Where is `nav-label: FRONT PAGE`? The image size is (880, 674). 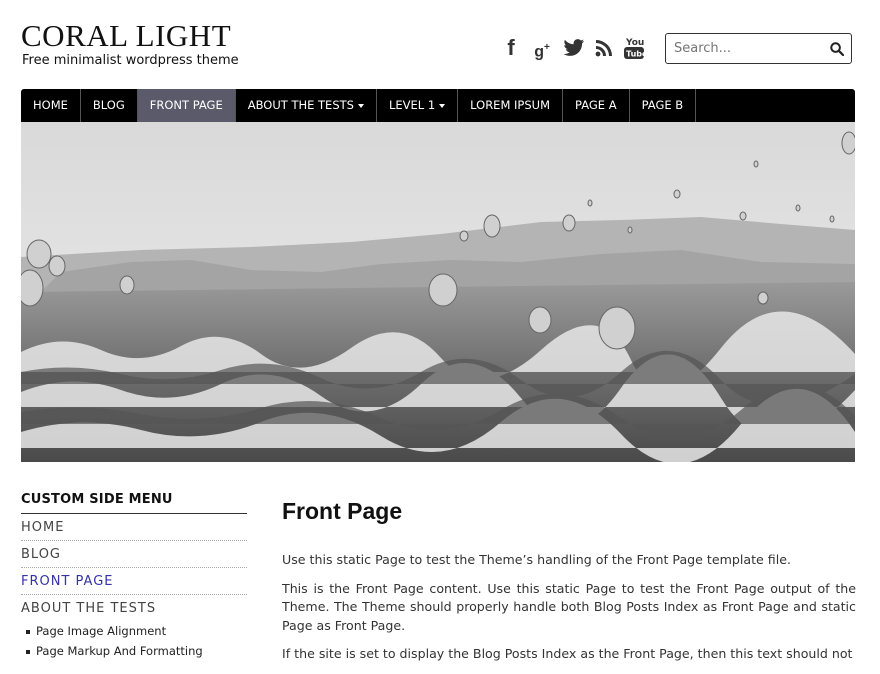 nav-label: FRONT PAGE is located at coordinates (186, 105).